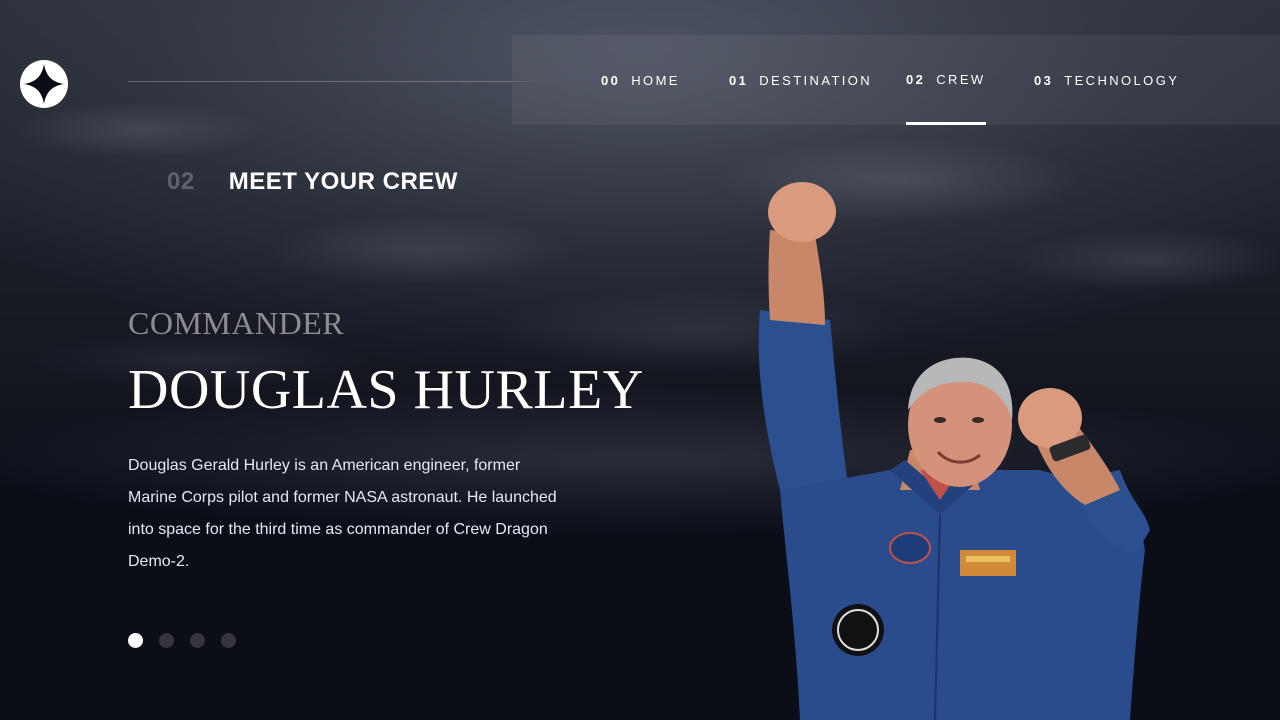 This screenshot has height=720, width=1280. What do you see at coordinates (386, 390) in the screenshot?
I see `crew-name: DOUGLAS HURLEY` at bounding box center [386, 390].